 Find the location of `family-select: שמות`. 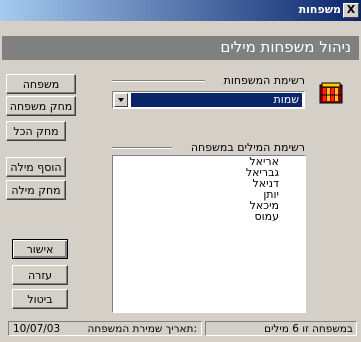

family-select: שמות is located at coordinates (208, 100).